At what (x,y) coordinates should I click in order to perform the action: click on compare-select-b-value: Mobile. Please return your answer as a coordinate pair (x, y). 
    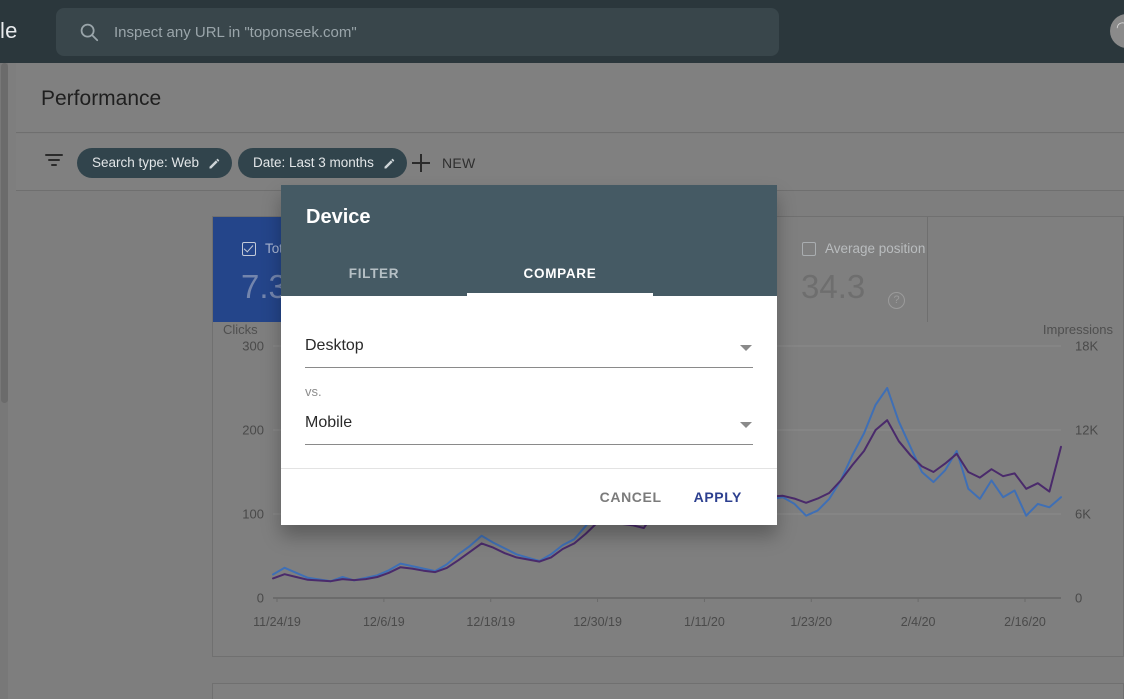
    Looking at the image, I should click on (329, 422).